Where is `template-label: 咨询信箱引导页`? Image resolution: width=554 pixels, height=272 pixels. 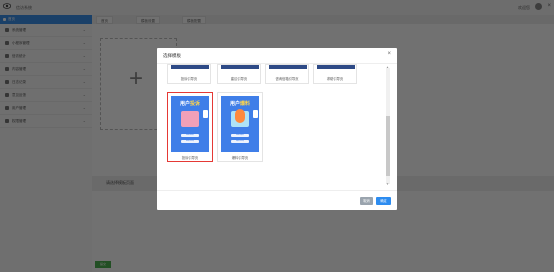
template-label: 咨询信箱引导页 is located at coordinates (287, 79).